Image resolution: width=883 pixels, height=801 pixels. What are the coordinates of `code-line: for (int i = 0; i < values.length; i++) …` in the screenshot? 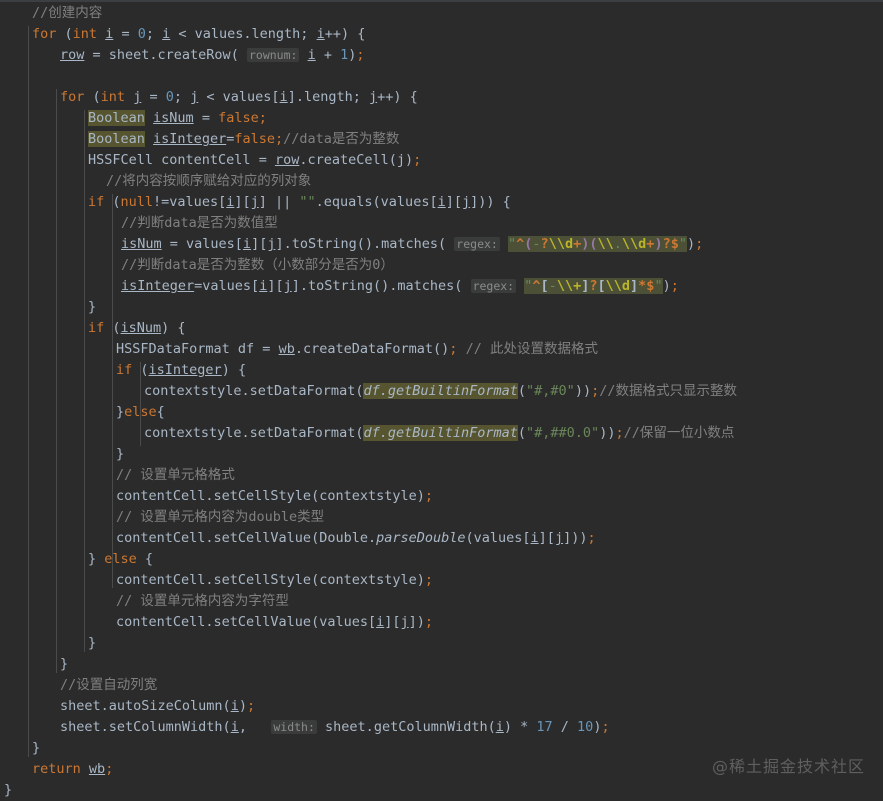 It's located at (441, 34).